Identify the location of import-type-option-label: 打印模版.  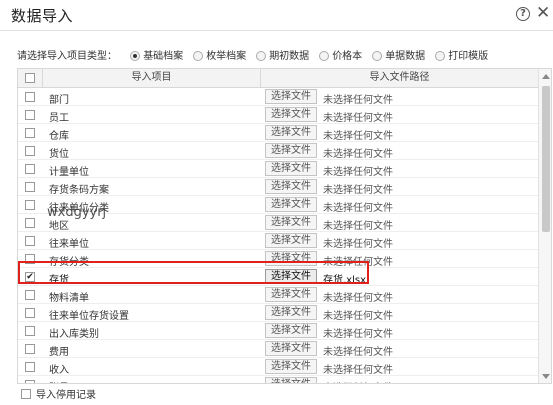
(468, 56).